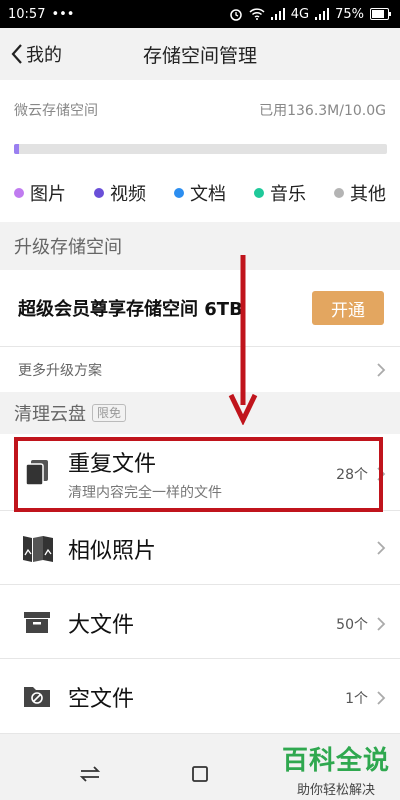  I want to click on upgrade-section-title: 升级存储空间, so click(68, 247).